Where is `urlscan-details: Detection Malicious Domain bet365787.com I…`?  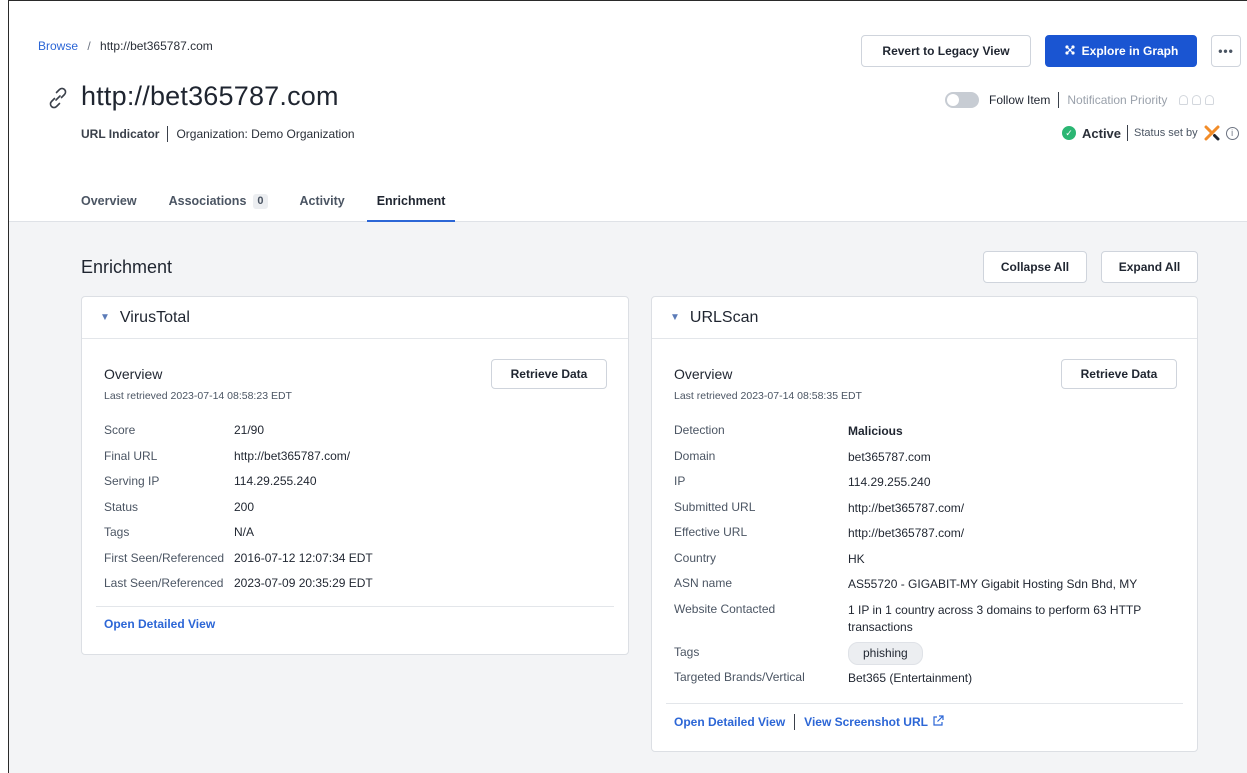
urlscan-details: Detection Malicious Domain bet365787.com I… is located at coordinates (927, 559).